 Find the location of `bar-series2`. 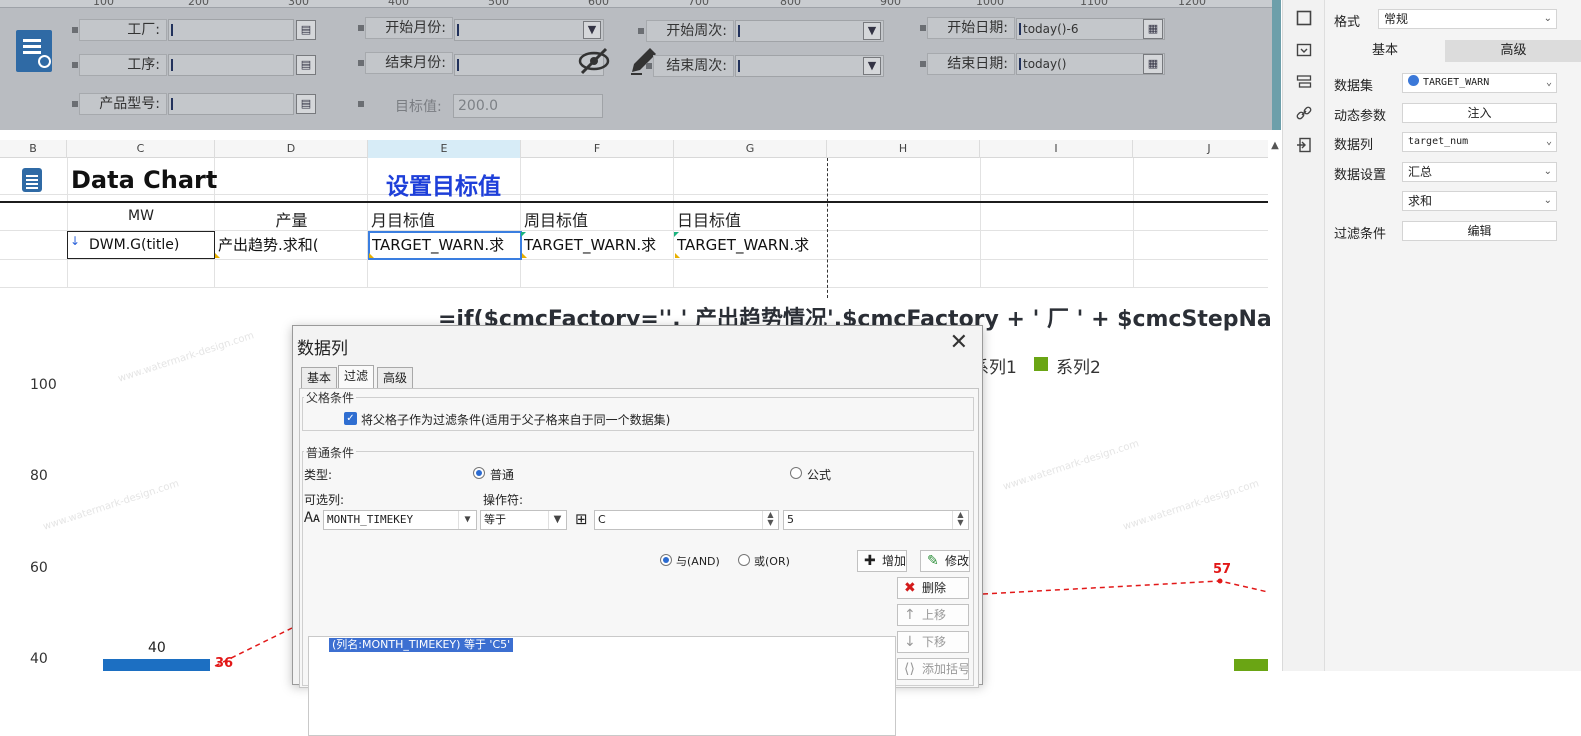

bar-series2 is located at coordinates (1251, 665).